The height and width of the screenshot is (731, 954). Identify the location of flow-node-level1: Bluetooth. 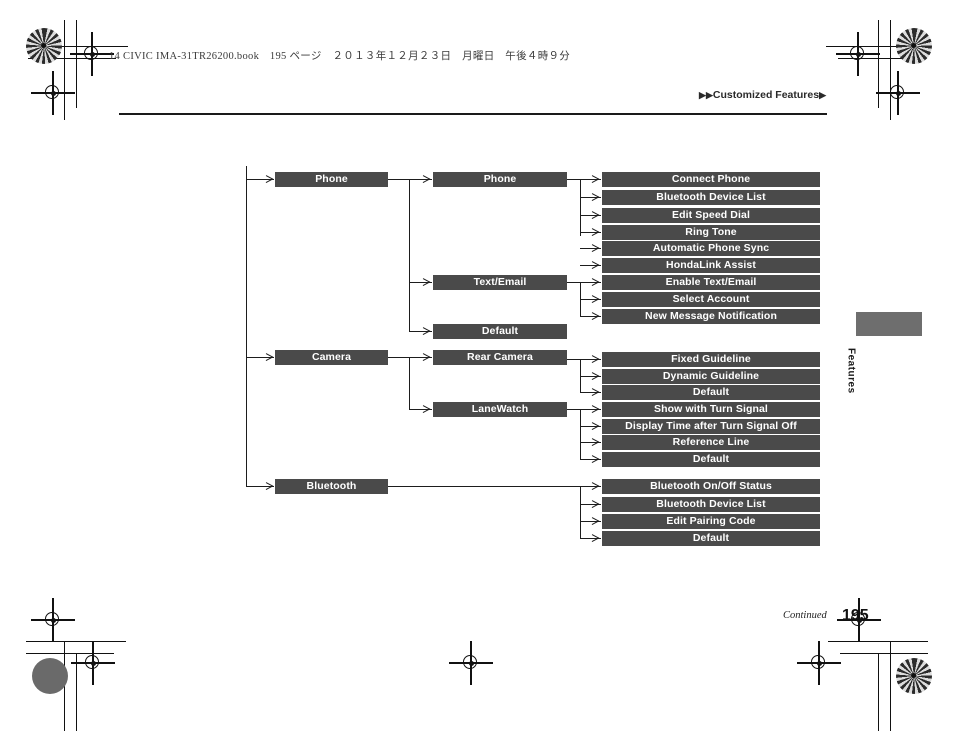
(331, 486).